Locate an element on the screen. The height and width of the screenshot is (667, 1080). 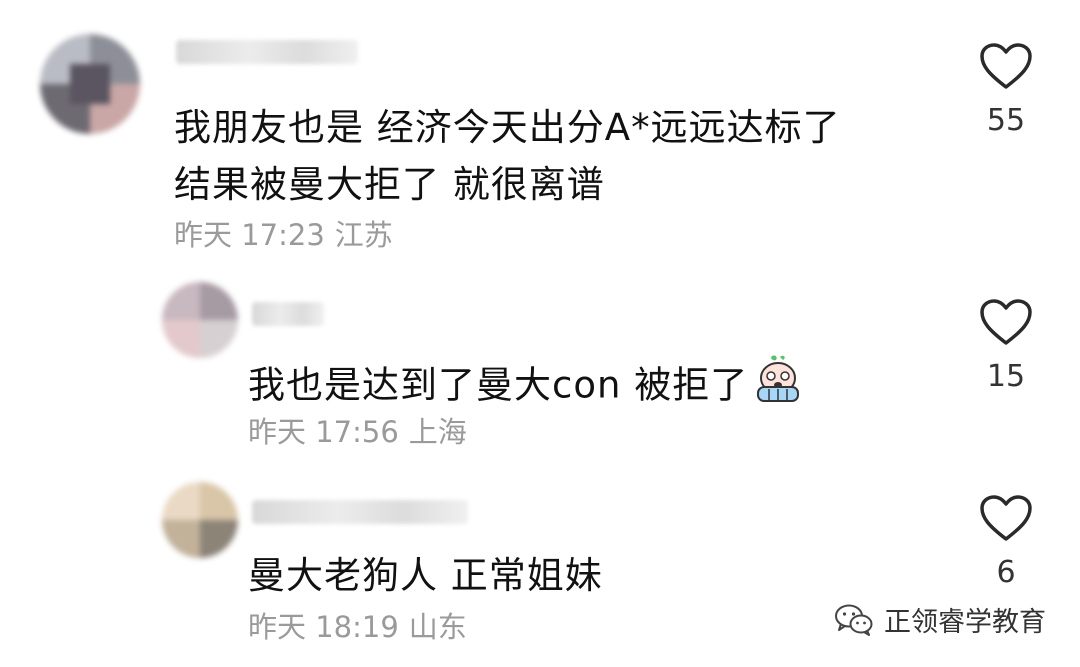
avatar is located at coordinates (200, 520).